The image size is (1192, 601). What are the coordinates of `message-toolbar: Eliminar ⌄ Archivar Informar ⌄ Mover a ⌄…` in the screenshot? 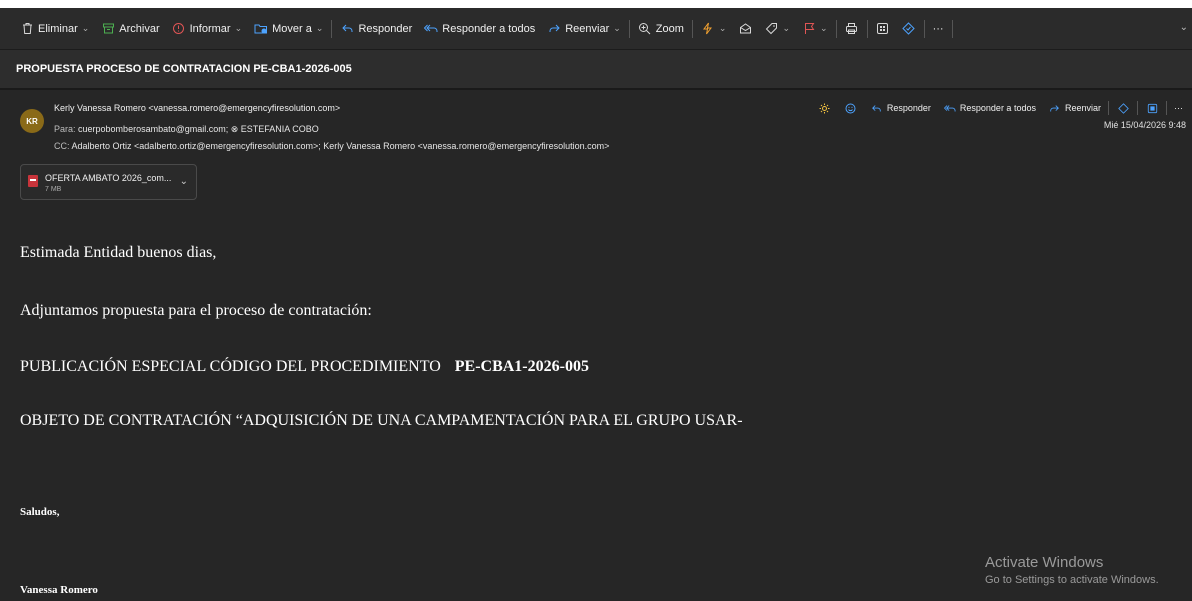 It's located at (596, 29).